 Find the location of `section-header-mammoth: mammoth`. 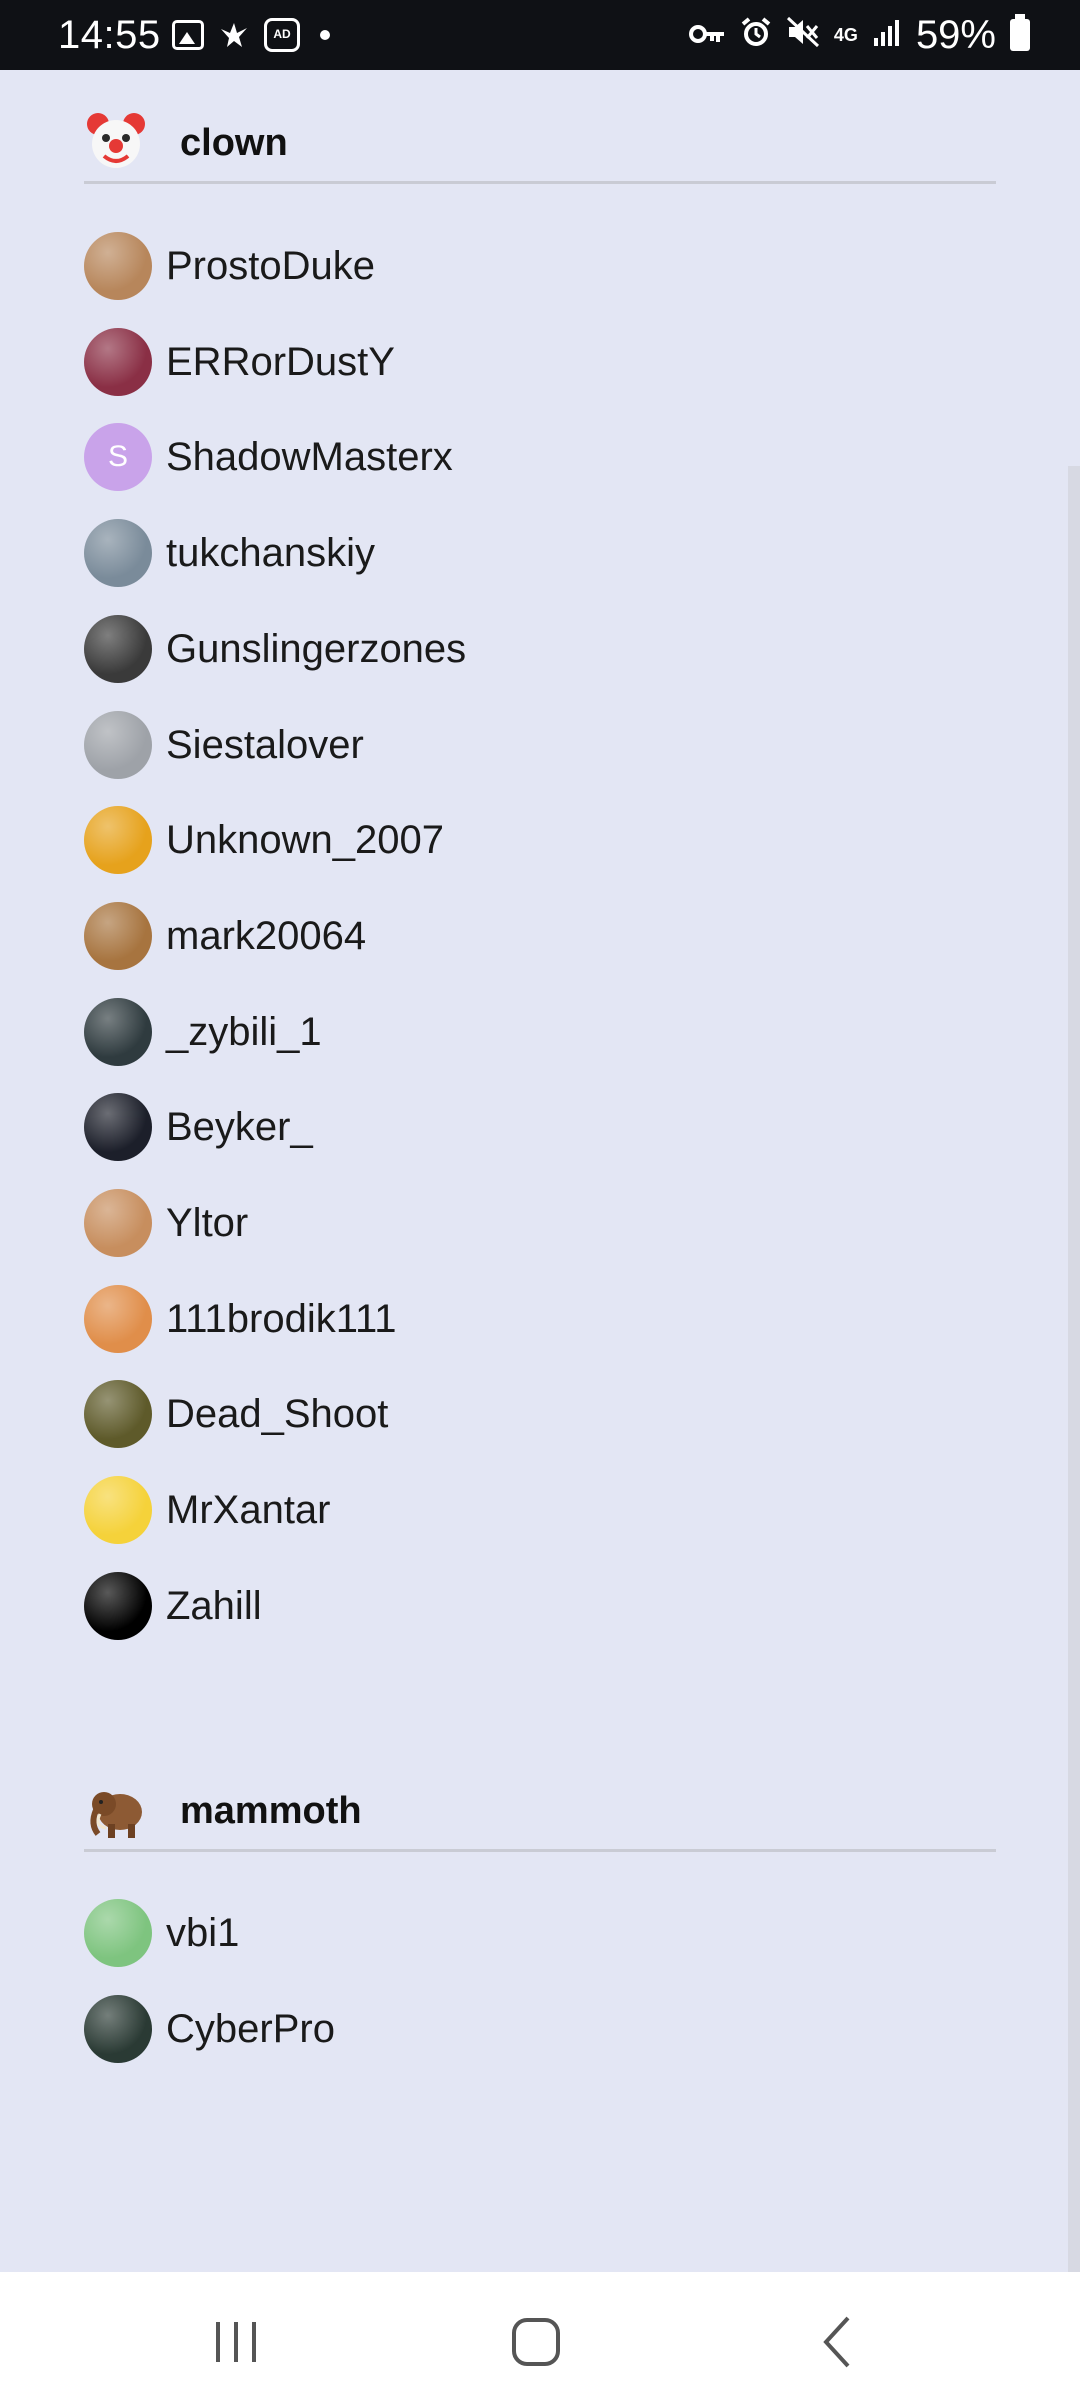

section-header-mammoth: mammoth is located at coordinates (540, 1812).